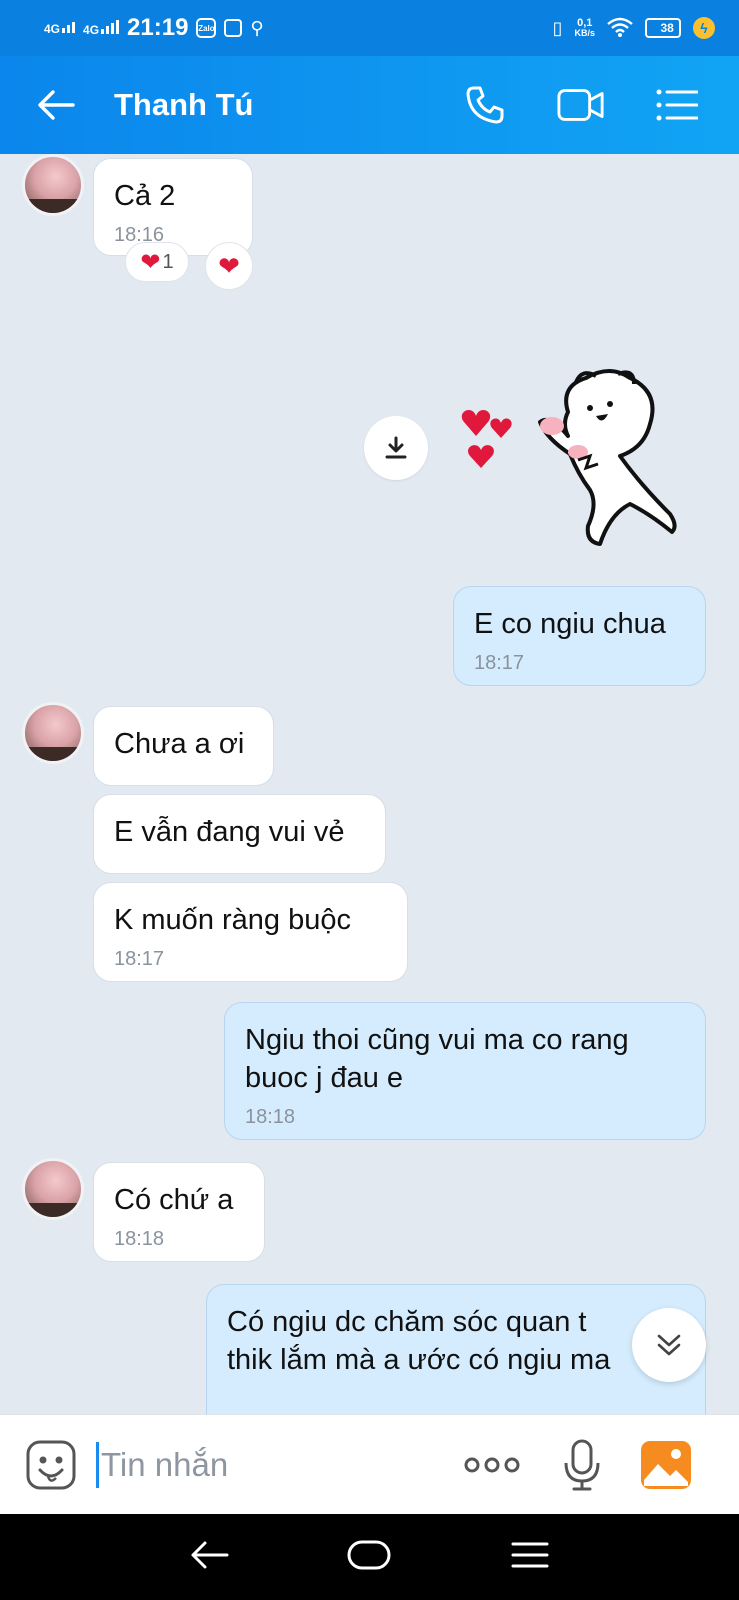  I want to click on nav-recents-icon, so click(530, 1557).